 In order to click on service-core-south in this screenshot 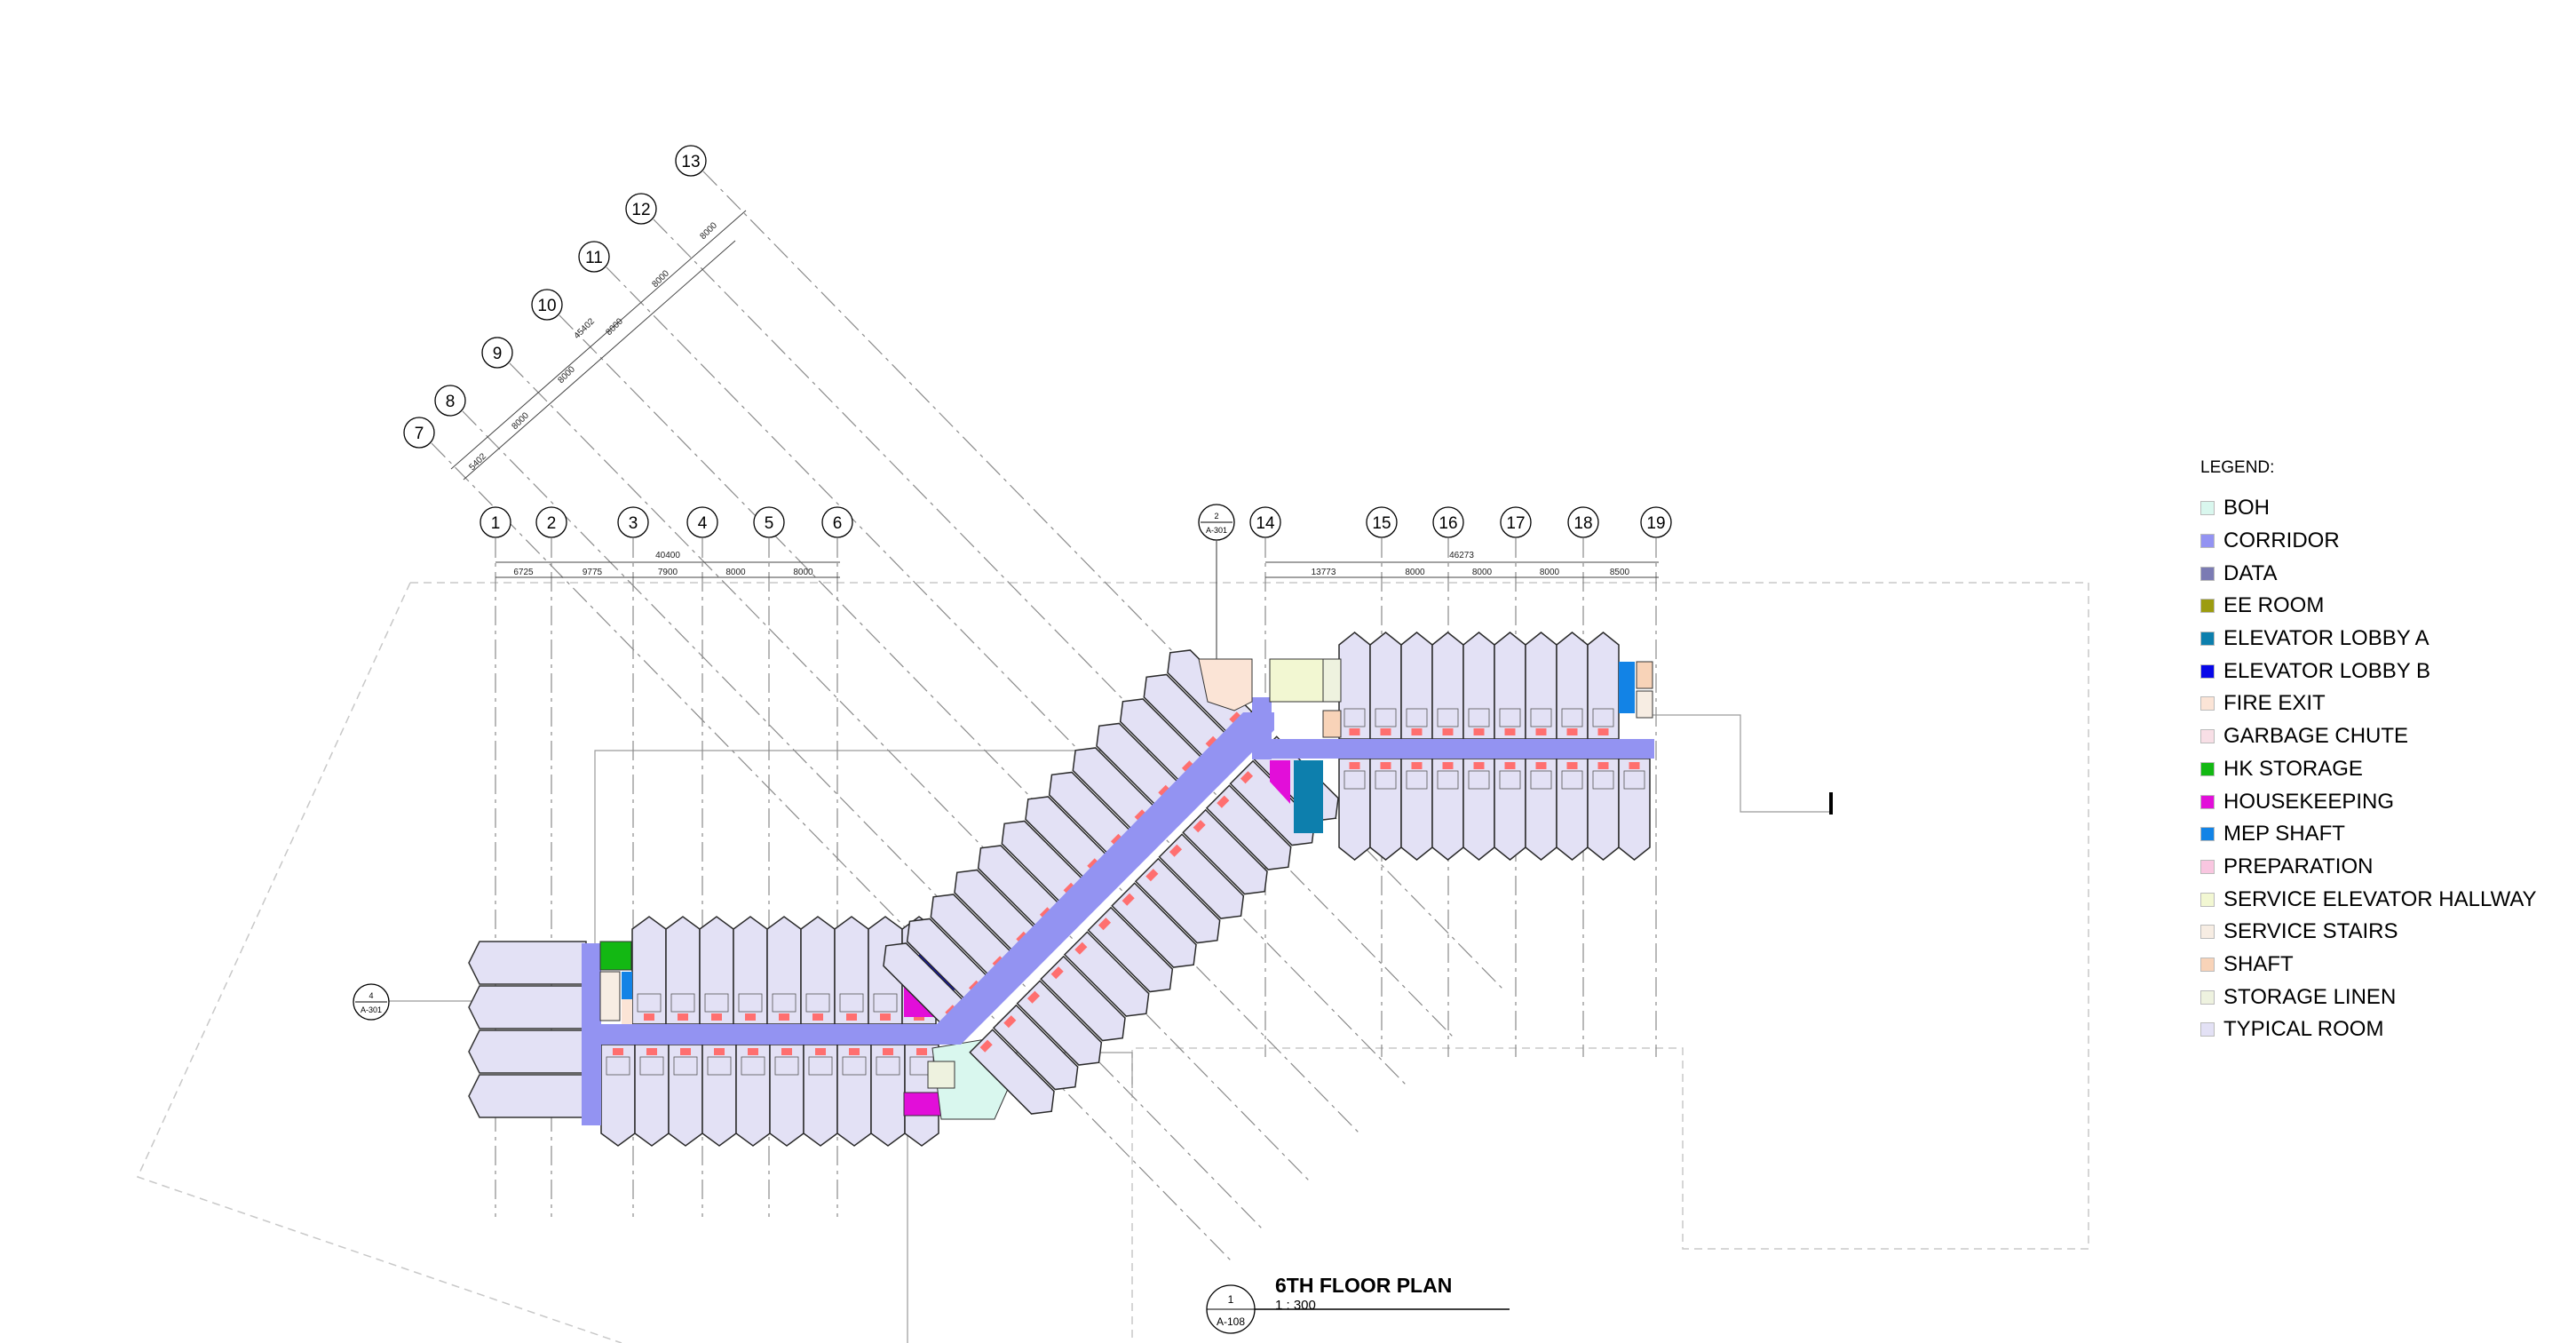, I will do `click(941, 1075)`.